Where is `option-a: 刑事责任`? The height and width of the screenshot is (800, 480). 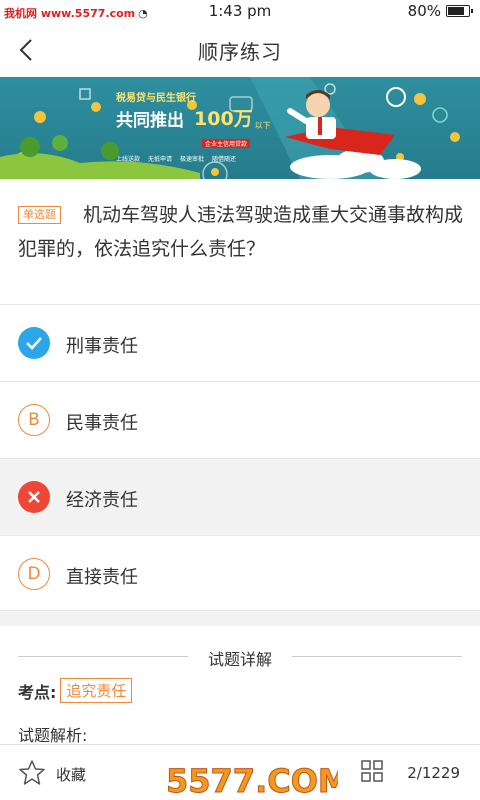 option-a: 刑事责任 is located at coordinates (240, 342).